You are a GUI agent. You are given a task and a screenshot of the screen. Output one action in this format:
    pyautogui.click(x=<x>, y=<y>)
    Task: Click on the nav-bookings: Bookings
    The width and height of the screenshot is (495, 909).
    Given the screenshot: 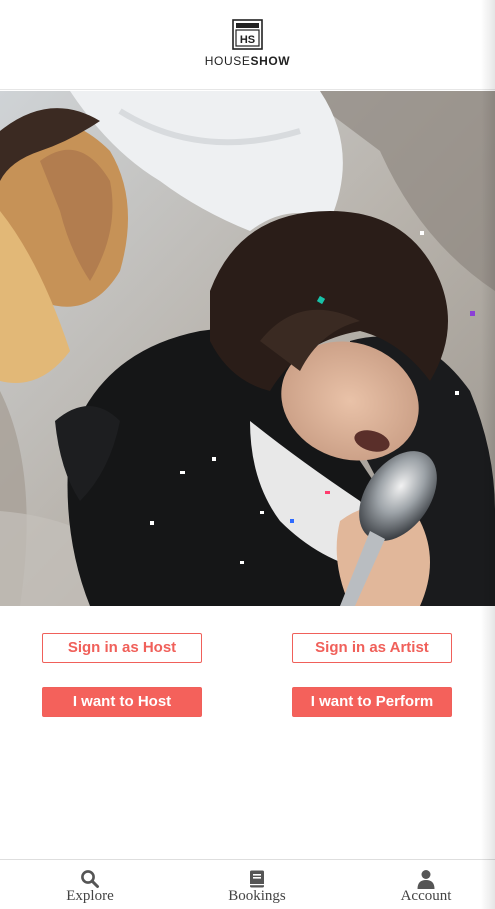 What is the action you would take?
    pyautogui.click(x=257, y=884)
    